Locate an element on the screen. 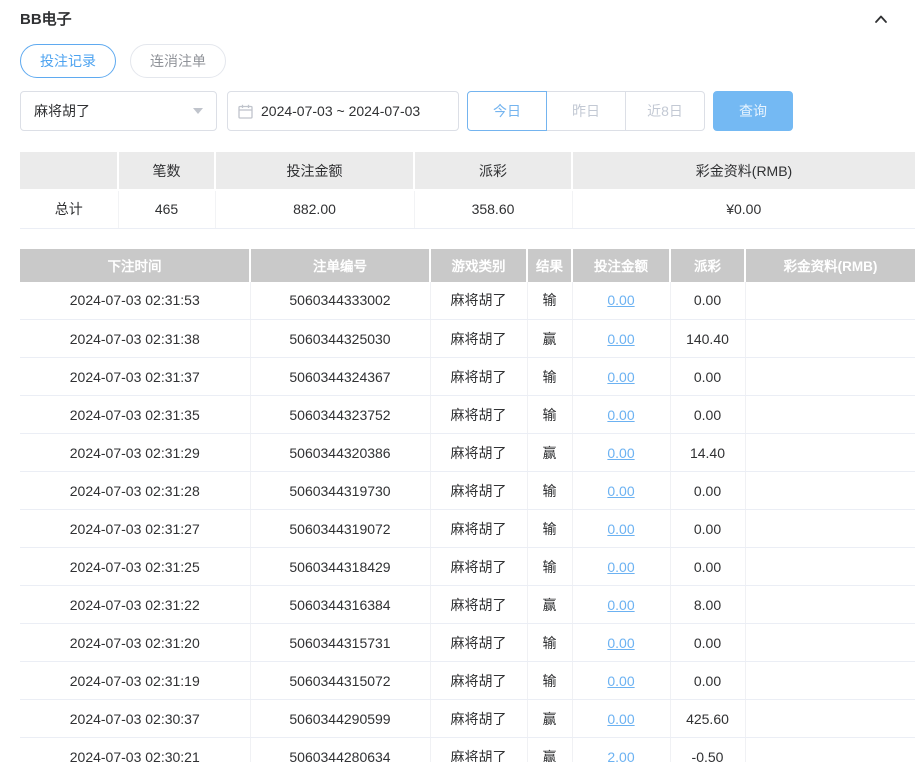 The image size is (917, 762). summary-header-bet-amount: 投注金额 is located at coordinates (315, 171).